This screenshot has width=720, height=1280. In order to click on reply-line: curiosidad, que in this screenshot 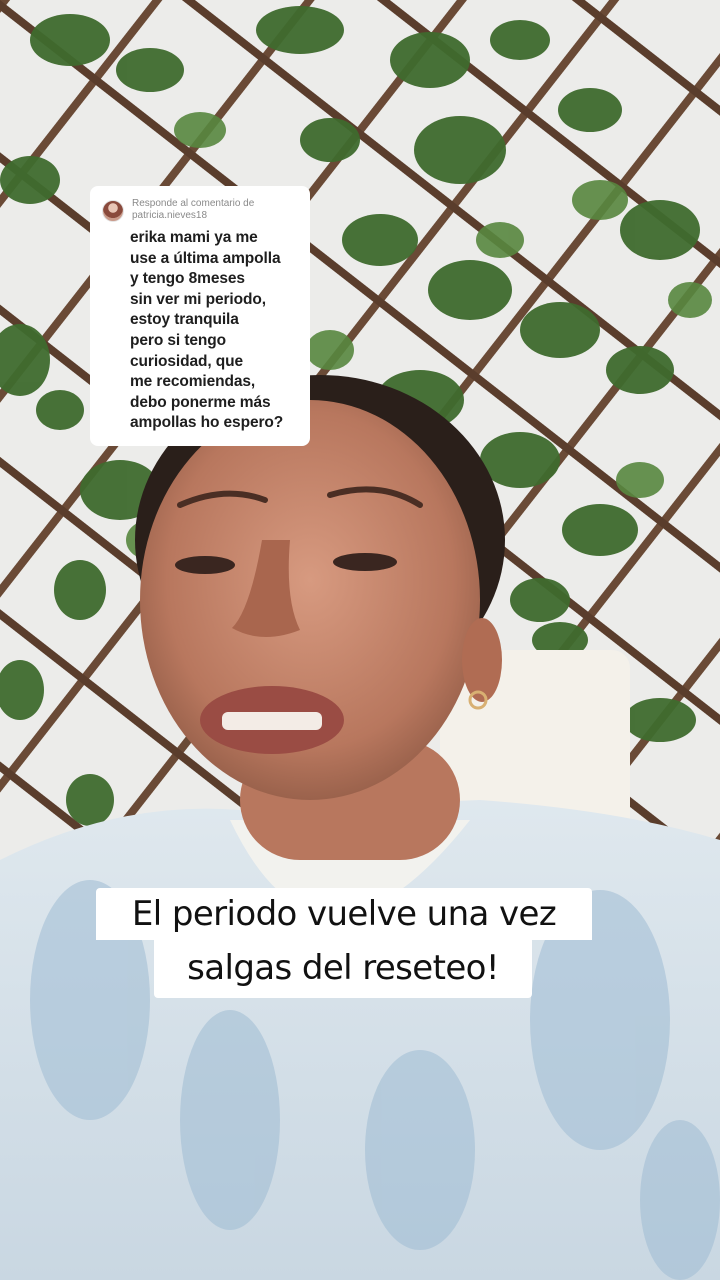, I will do `click(187, 361)`.